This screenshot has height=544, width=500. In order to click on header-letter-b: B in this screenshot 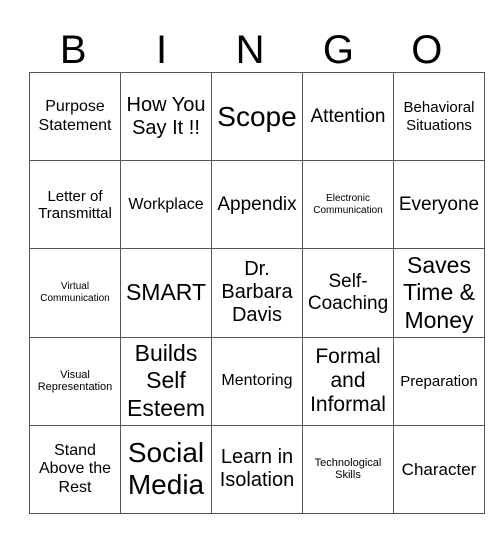, I will do `click(73, 50)`.